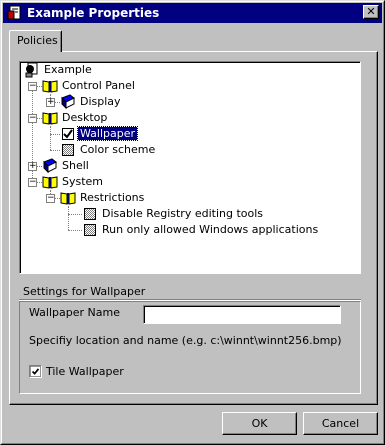 This screenshot has height=445, width=385. What do you see at coordinates (183, 213) in the screenshot?
I see `tree-item-label: Disable Registry editing tools` at bounding box center [183, 213].